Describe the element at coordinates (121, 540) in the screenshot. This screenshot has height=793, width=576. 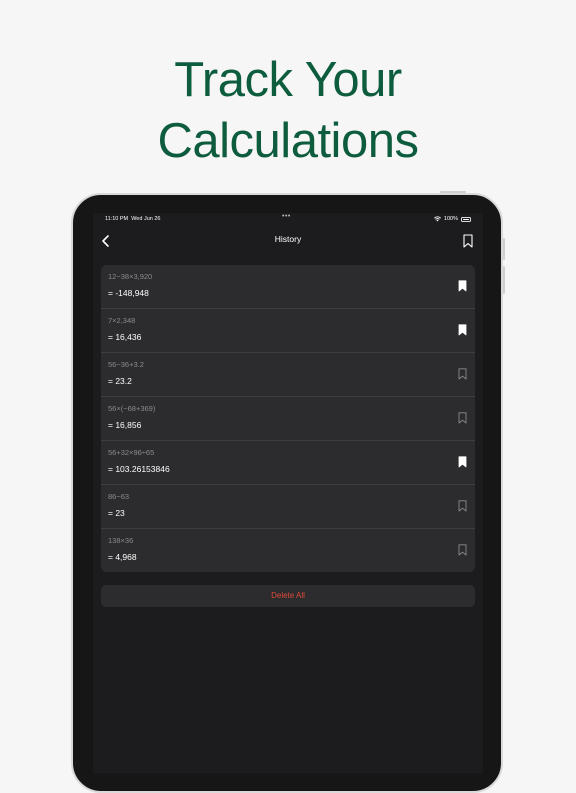
I see `history-expression: 138×36` at that location.